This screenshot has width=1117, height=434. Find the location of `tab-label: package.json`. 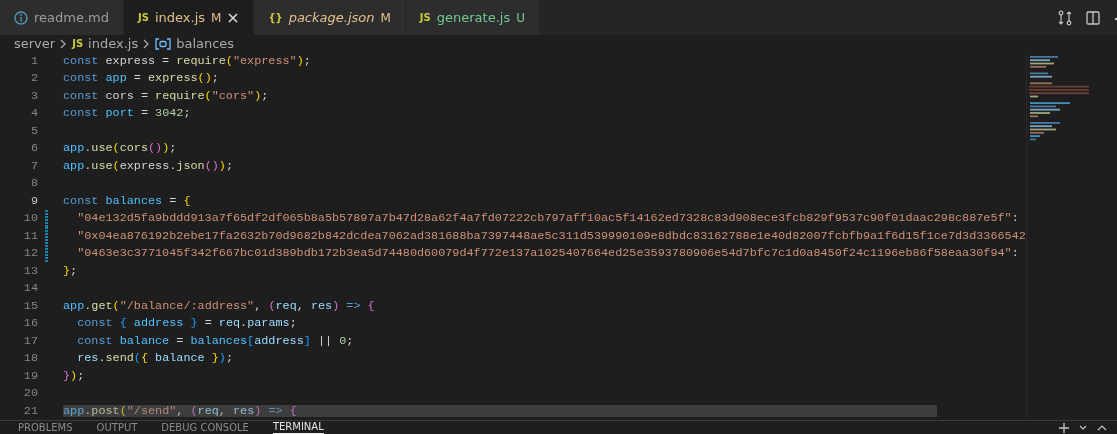

tab-label: package.json is located at coordinates (331, 17).